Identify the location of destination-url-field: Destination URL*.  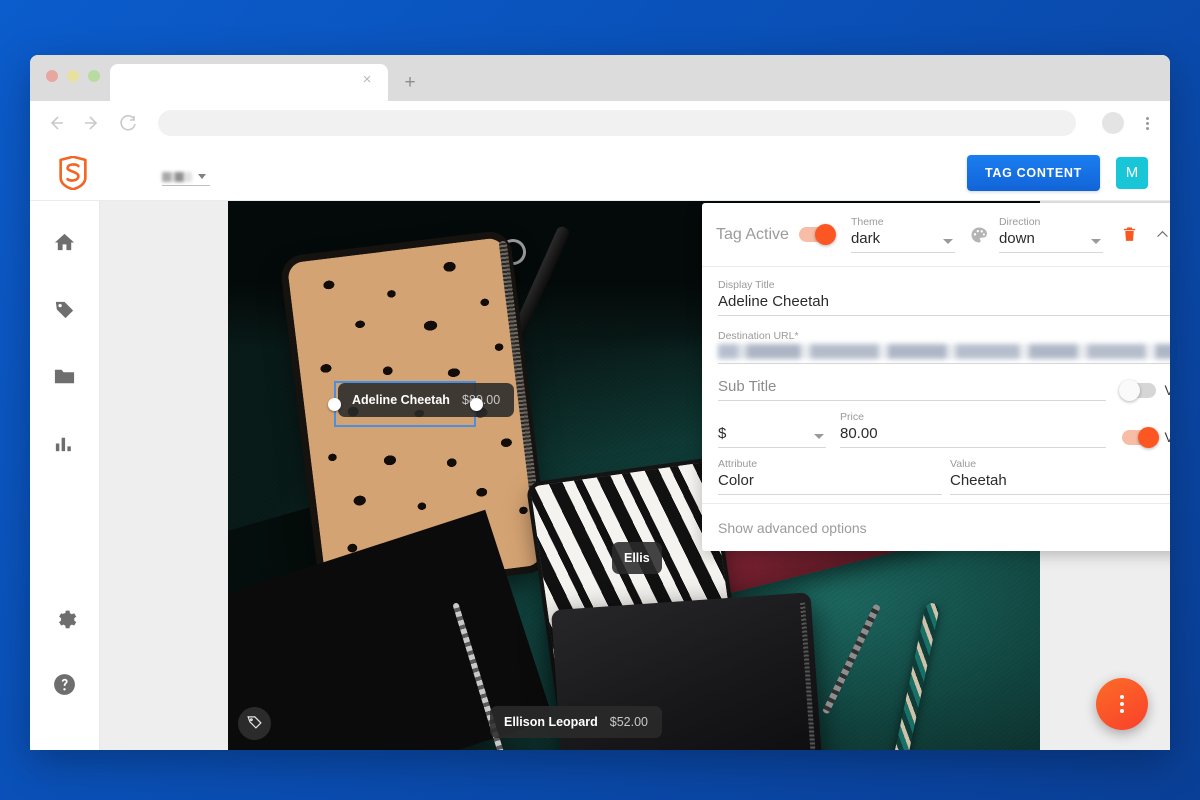
(944, 347).